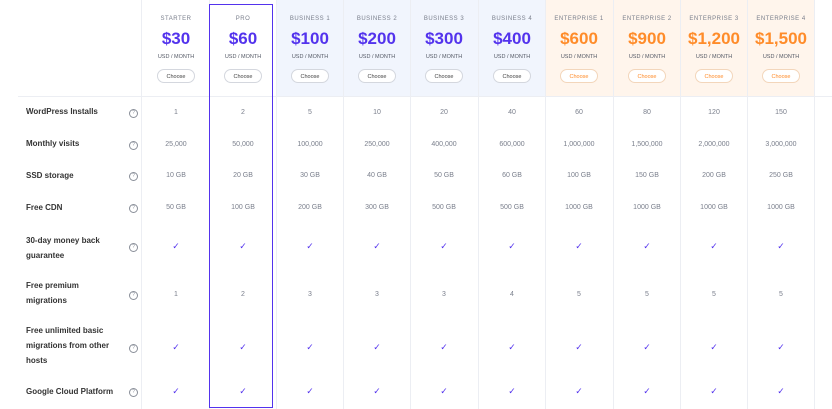 The width and height of the screenshot is (832, 409). What do you see at coordinates (243, 175) in the screenshot?
I see `feature-value: 20 GB` at bounding box center [243, 175].